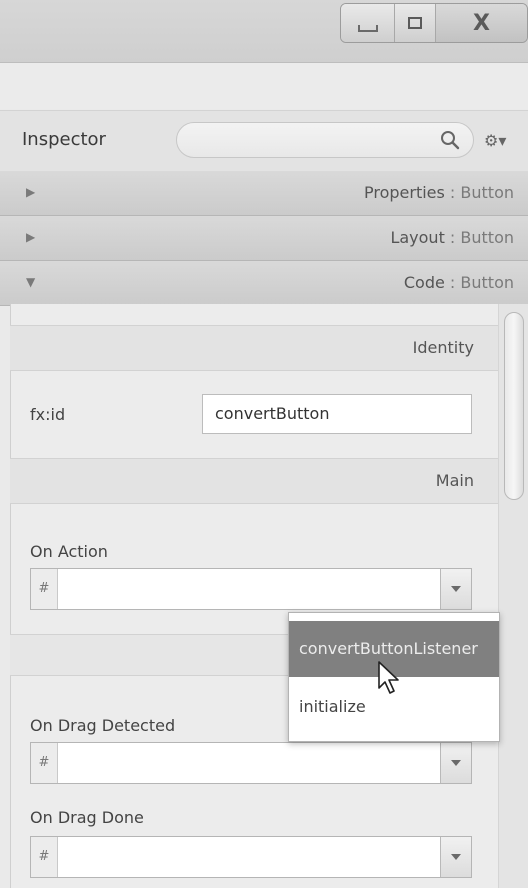  Describe the element at coordinates (264, 283) in the screenshot. I see `section-code: ▼ Code : Button` at that location.